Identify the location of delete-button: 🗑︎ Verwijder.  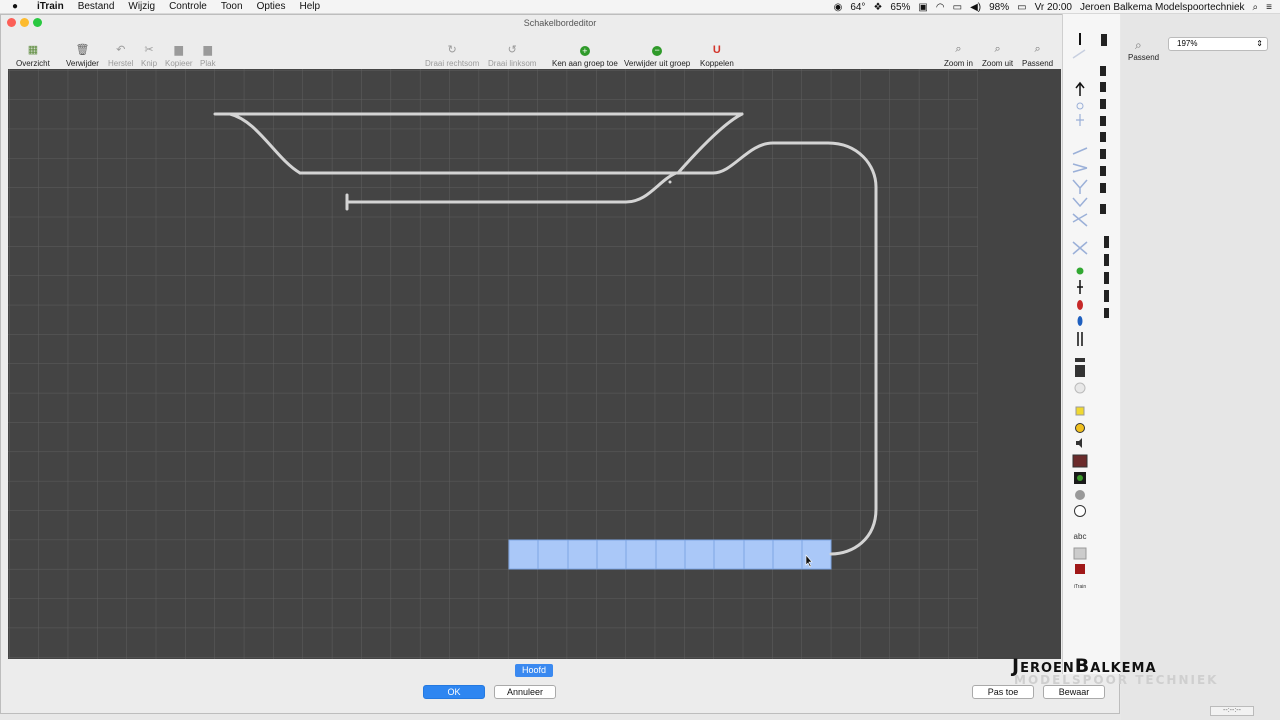
(82, 54).